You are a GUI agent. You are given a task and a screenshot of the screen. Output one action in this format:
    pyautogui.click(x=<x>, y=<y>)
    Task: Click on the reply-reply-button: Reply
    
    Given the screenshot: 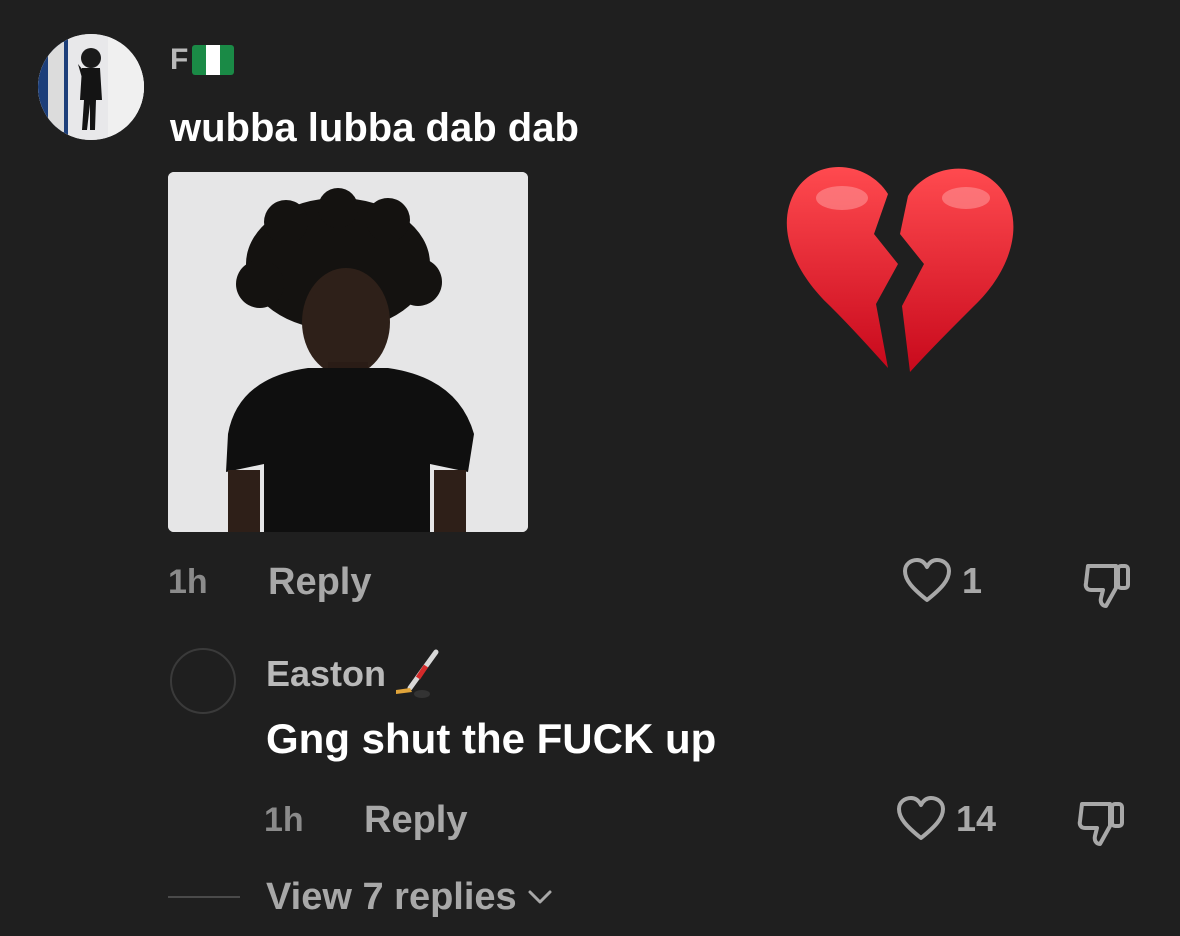 What is the action you would take?
    pyautogui.click(x=415, y=820)
    